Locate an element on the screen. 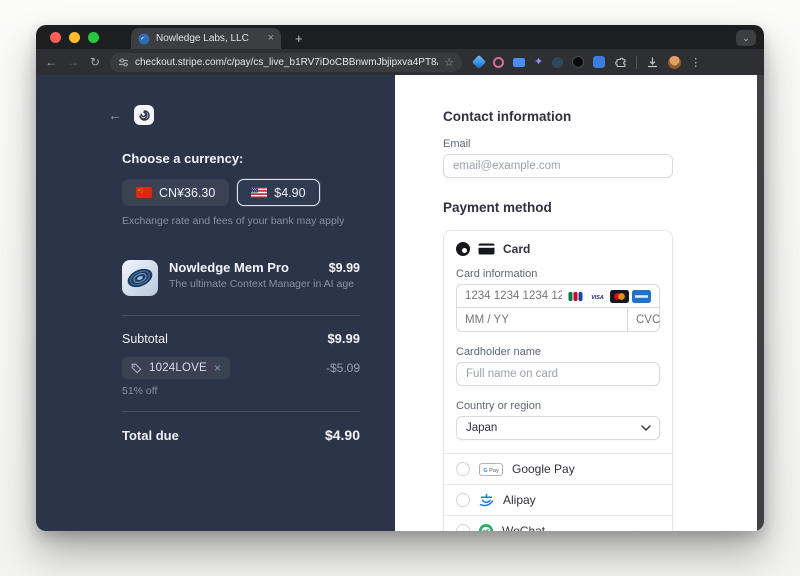  extension-record-icon is located at coordinates (578, 62).